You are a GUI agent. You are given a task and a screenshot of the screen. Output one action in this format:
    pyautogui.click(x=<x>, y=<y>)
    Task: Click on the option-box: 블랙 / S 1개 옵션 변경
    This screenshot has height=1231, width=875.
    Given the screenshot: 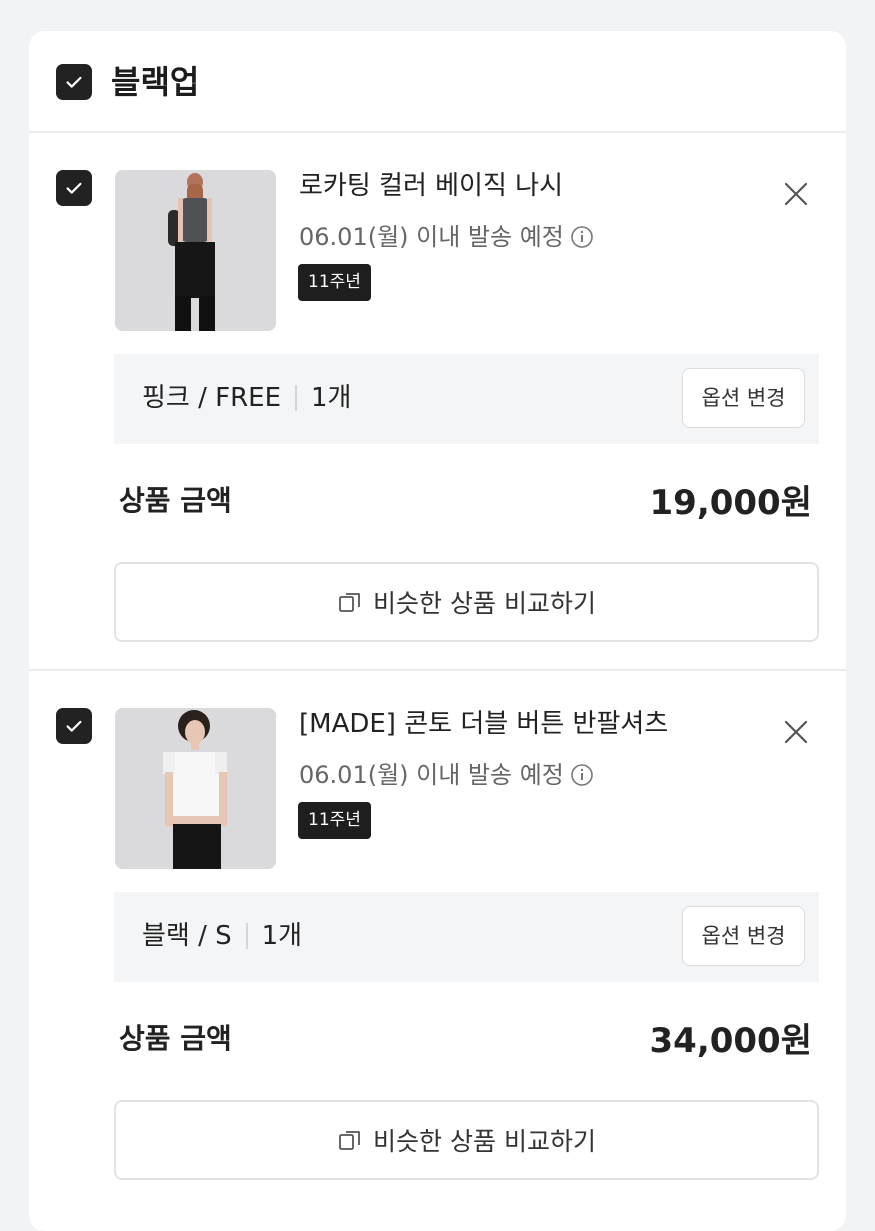 What is the action you would take?
    pyautogui.click(x=466, y=937)
    